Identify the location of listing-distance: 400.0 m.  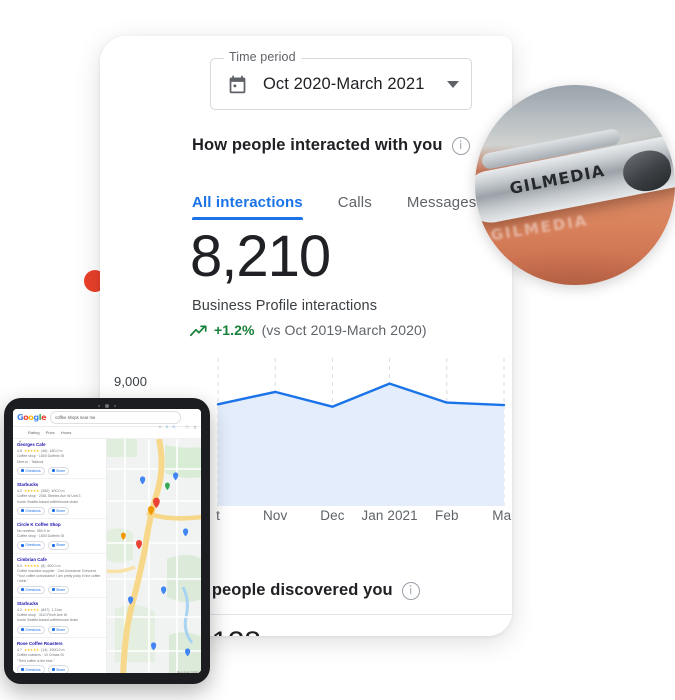
(58, 491).